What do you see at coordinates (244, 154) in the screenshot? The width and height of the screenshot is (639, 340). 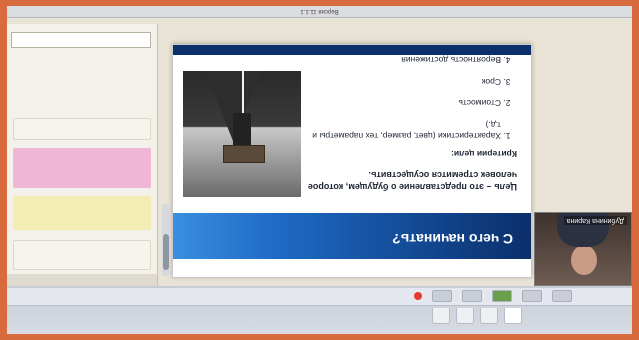 I see `signpost` at bounding box center [244, 154].